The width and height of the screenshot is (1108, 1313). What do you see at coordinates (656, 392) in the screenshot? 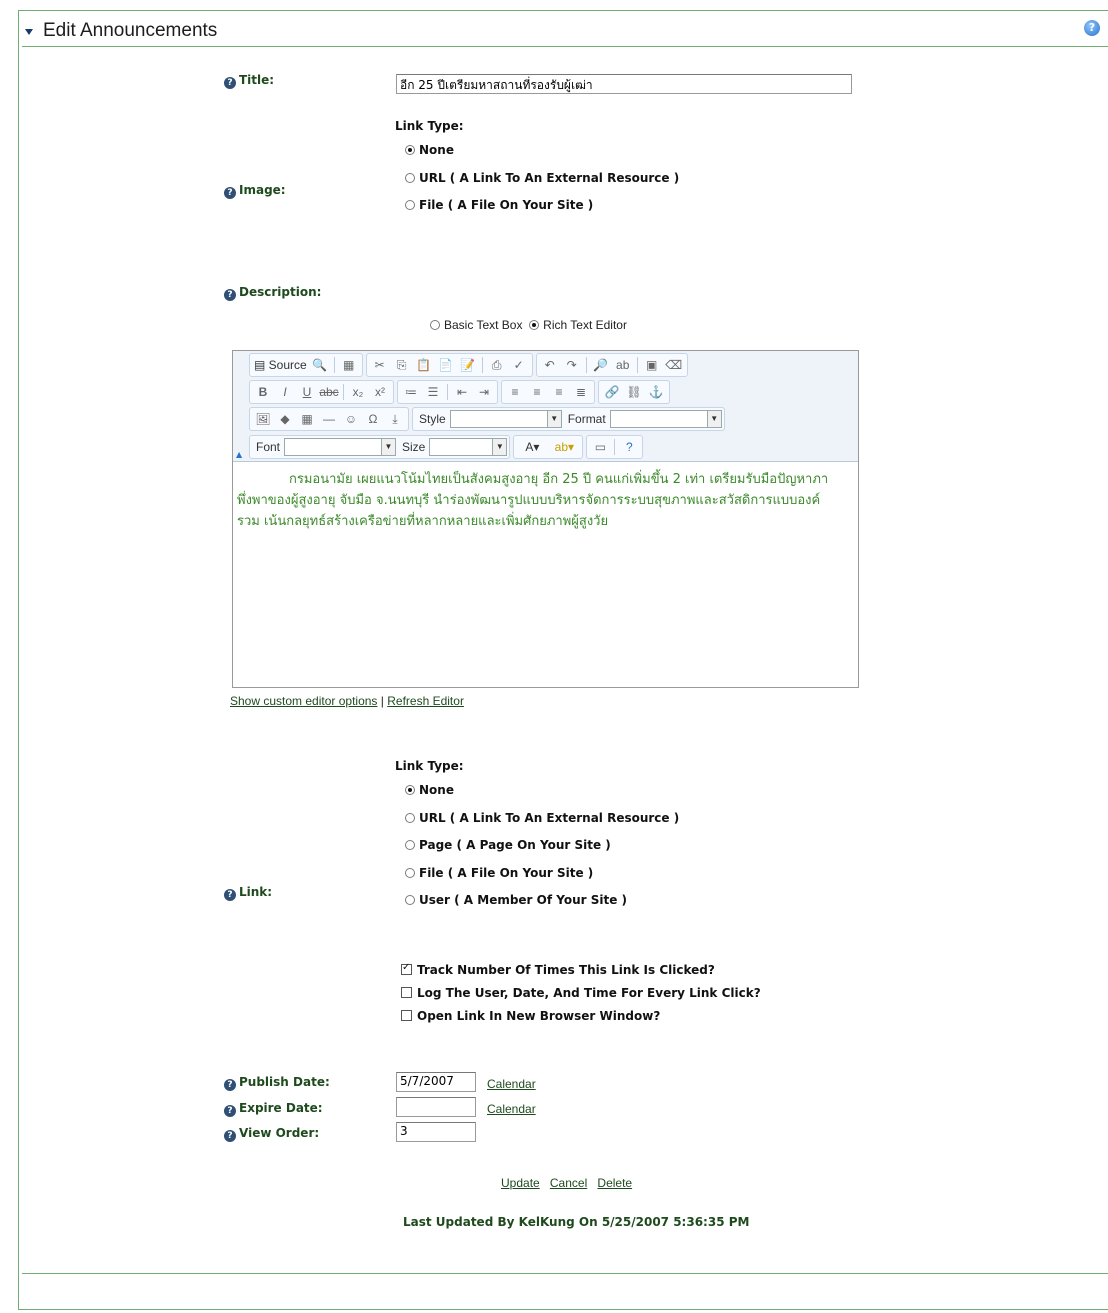
I see `anchor-icon: ⚓` at bounding box center [656, 392].